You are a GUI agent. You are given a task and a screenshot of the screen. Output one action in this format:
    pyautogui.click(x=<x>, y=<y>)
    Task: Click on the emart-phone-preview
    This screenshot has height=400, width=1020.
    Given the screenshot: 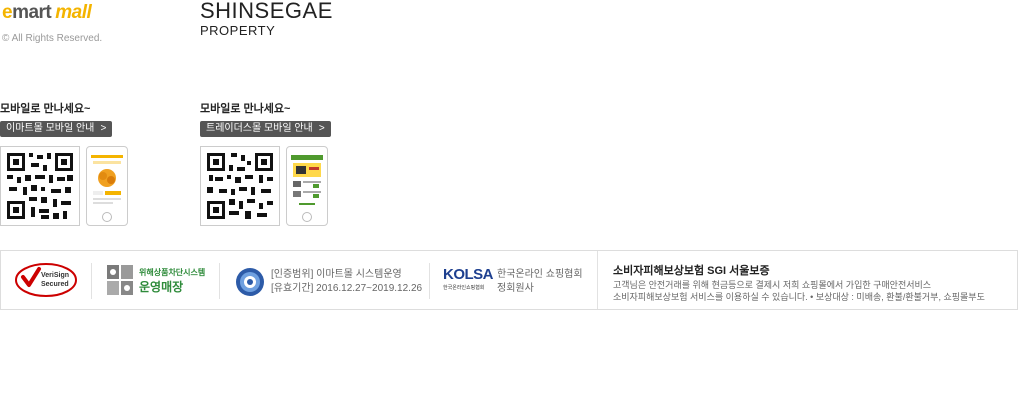 What is the action you would take?
    pyautogui.click(x=107, y=186)
    